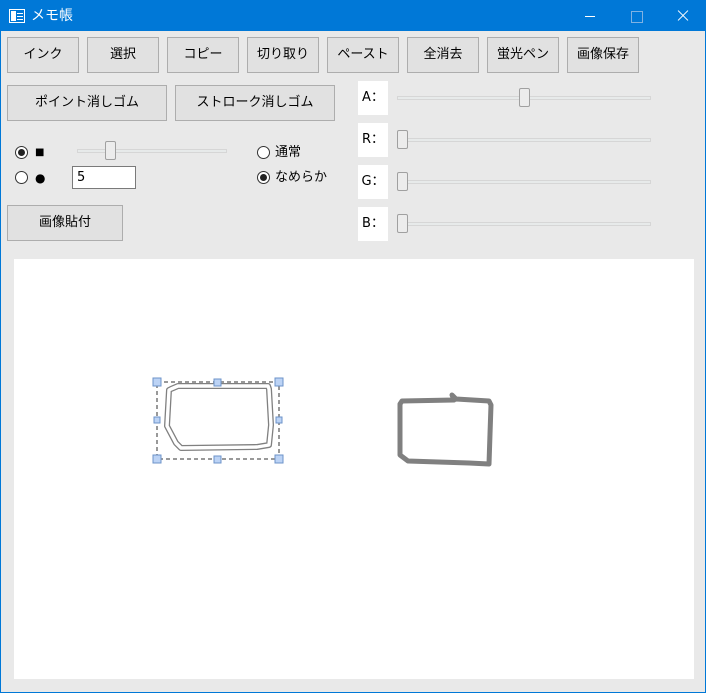 This screenshot has width=706, height=693. I want to click on brush-size-slider, so click(152, 151).